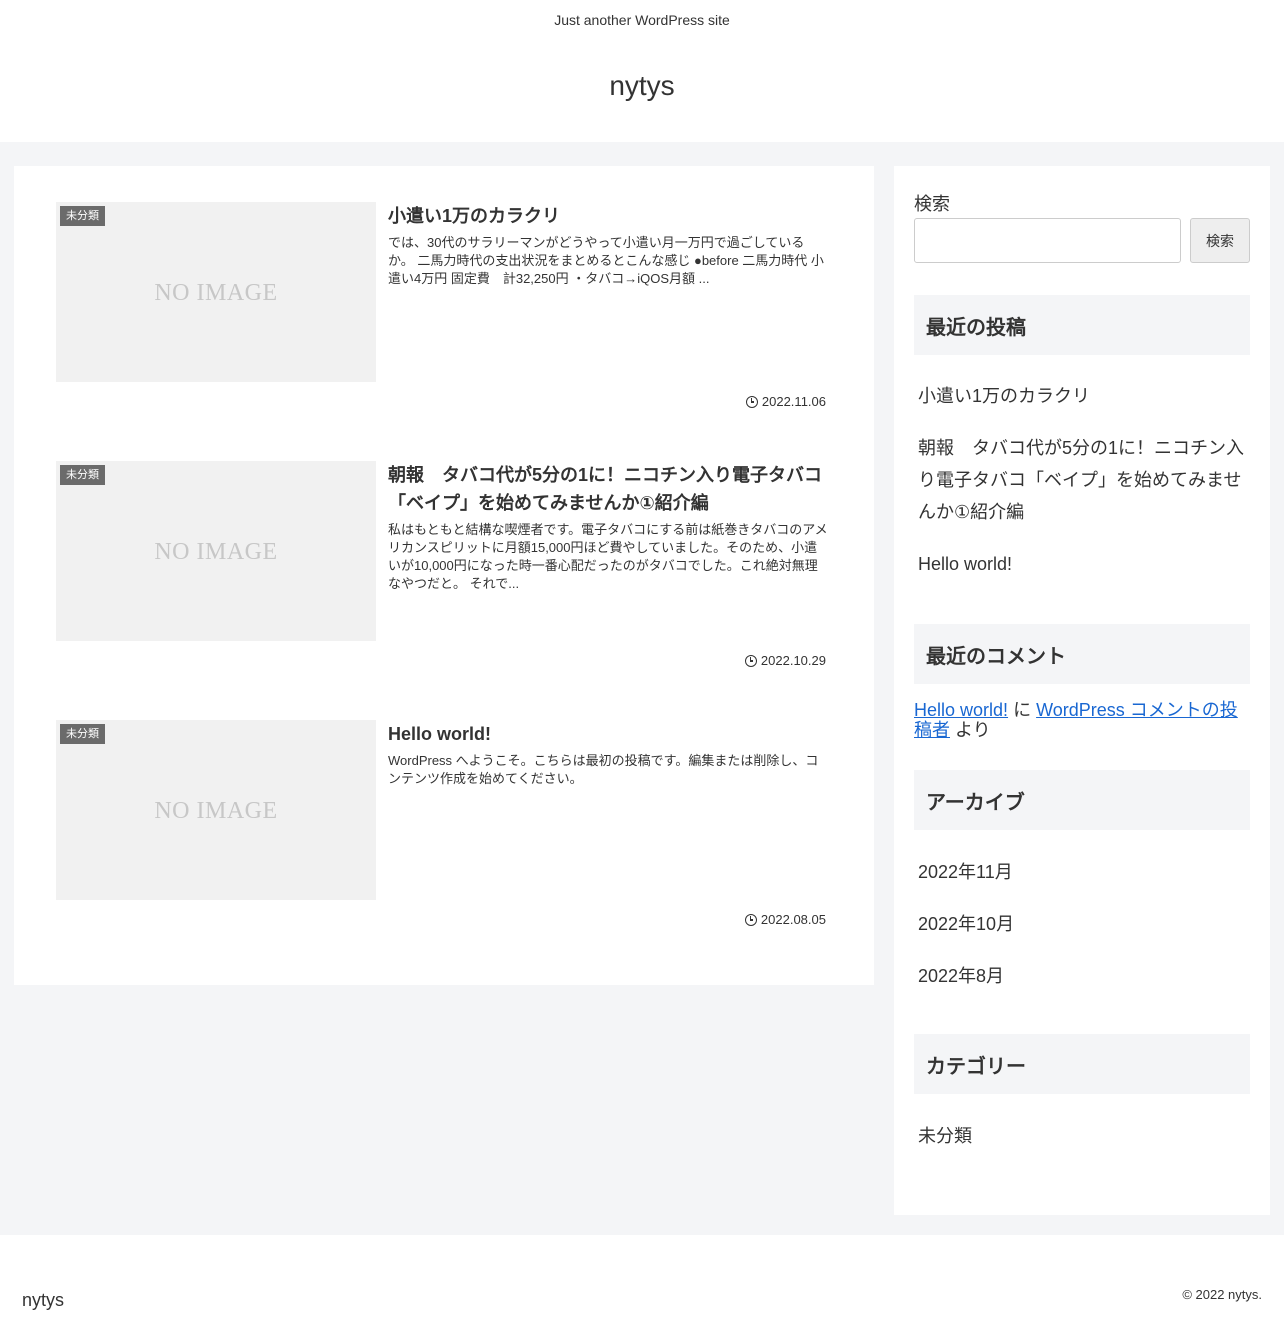 The image size is (1284, 1324). Describe the element at coordinates (1082, 654) in the screenshot. I see `recent-comments-heading: 最近のコメント` at that location.